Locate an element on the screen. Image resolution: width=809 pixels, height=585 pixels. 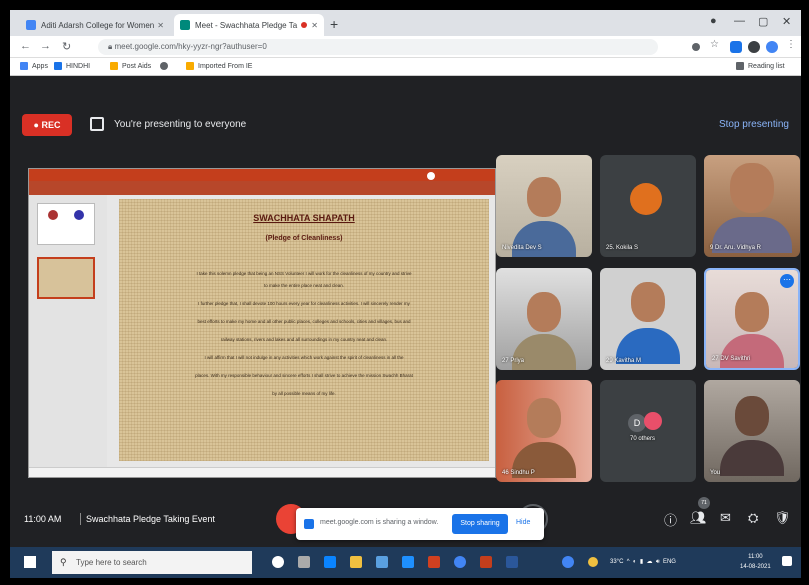
participant-tile-active: ⋯ 27 DV Savithri is located at coordinates (752, 319).